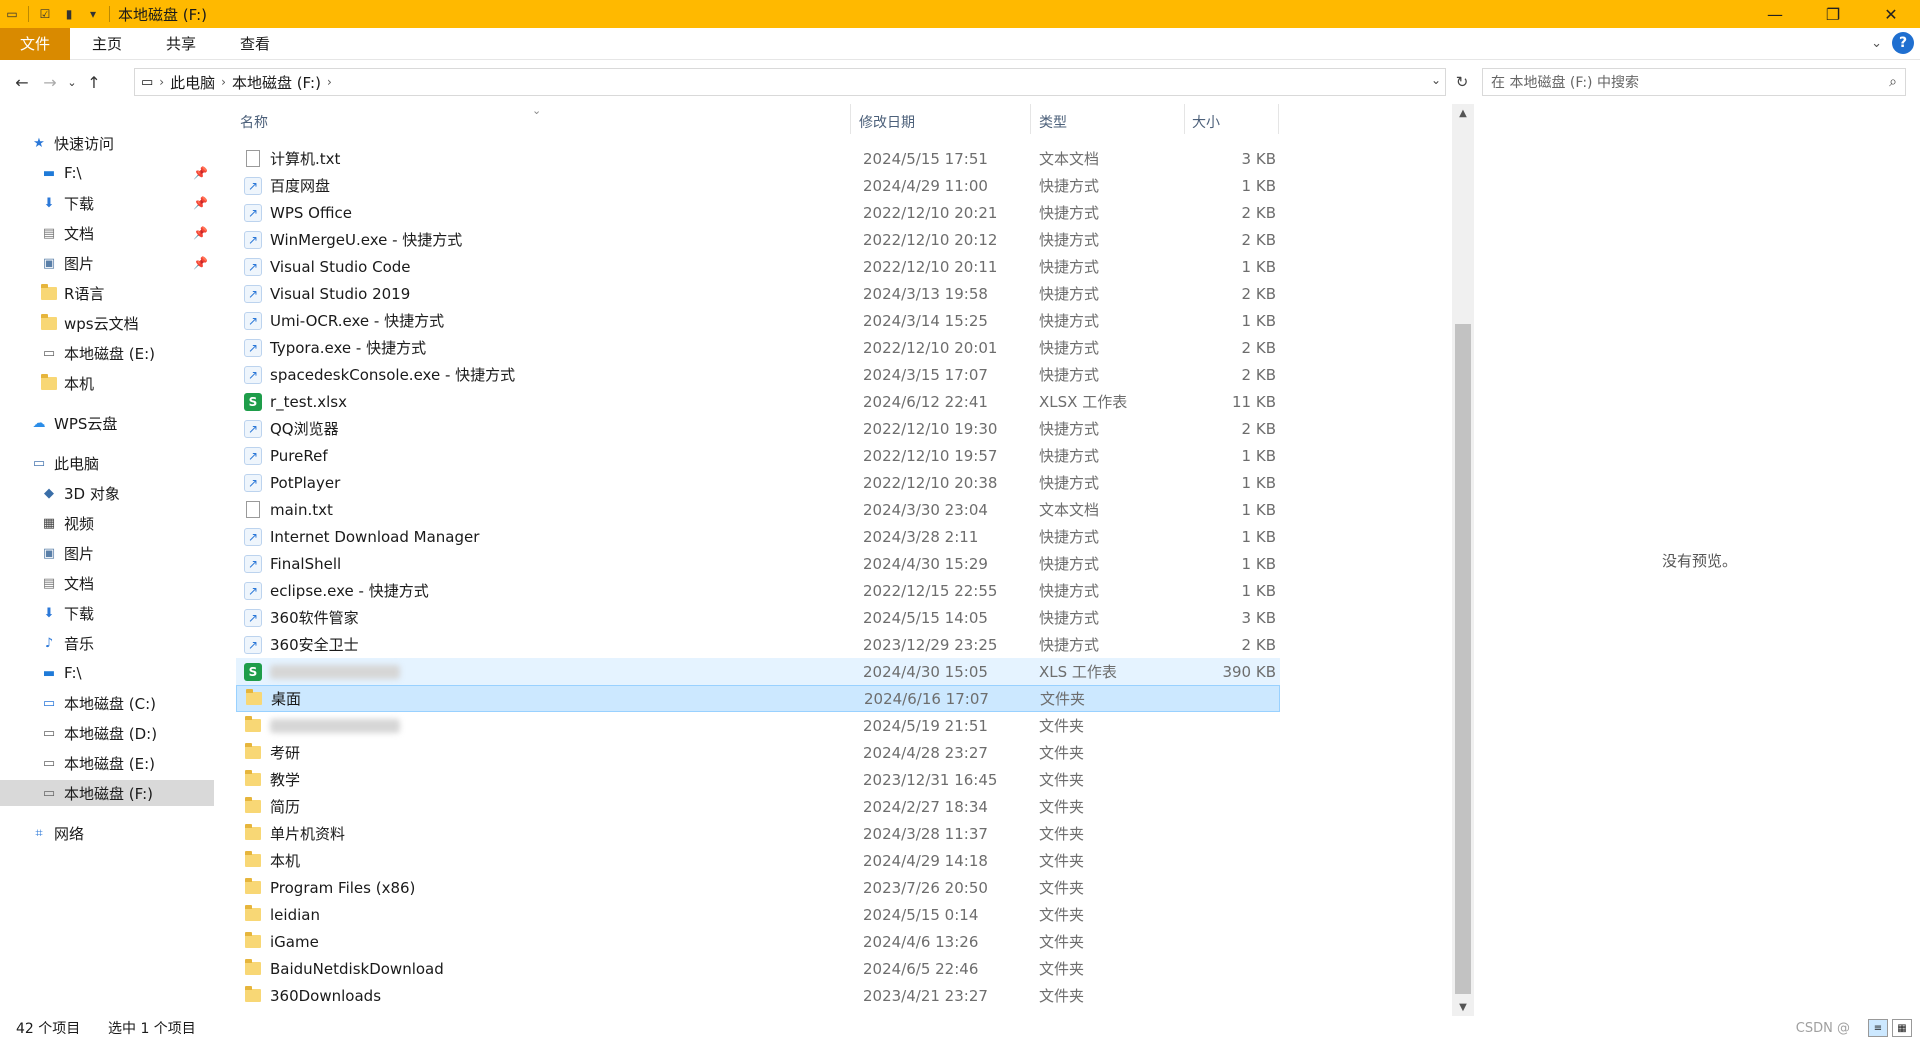 The image size is (1920, 1042). Describe the element at coordinates (107, 673) in the screenshot. I see `sidebar-item-f-root-pc: ▬ F:\` at that location.